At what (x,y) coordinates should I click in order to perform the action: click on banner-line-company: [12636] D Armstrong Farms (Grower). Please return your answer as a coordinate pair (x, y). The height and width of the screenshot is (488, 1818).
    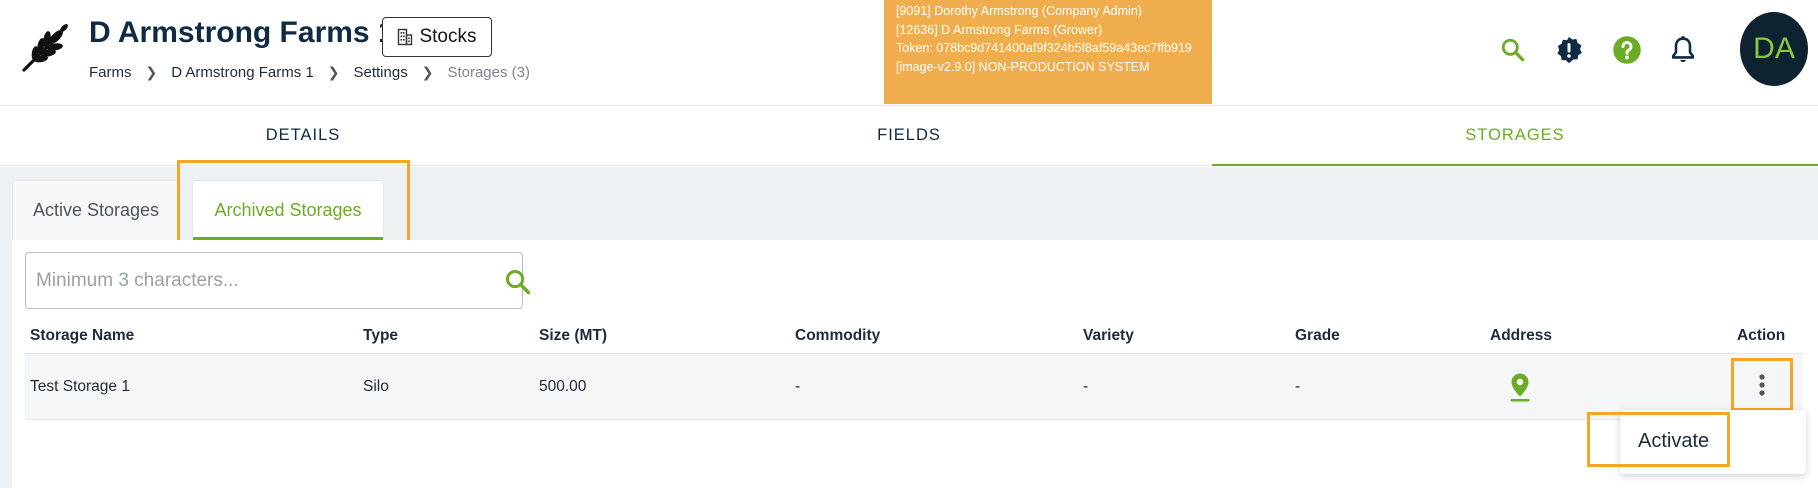
    Looking at the image, I should click on (999, 29).